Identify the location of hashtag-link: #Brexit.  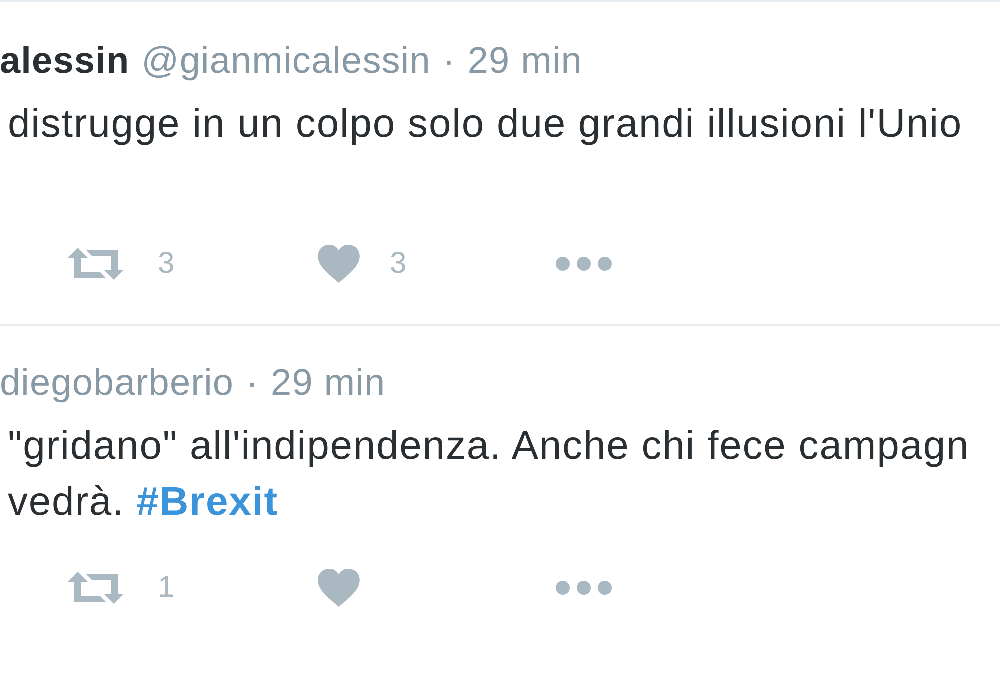
(207, 502).